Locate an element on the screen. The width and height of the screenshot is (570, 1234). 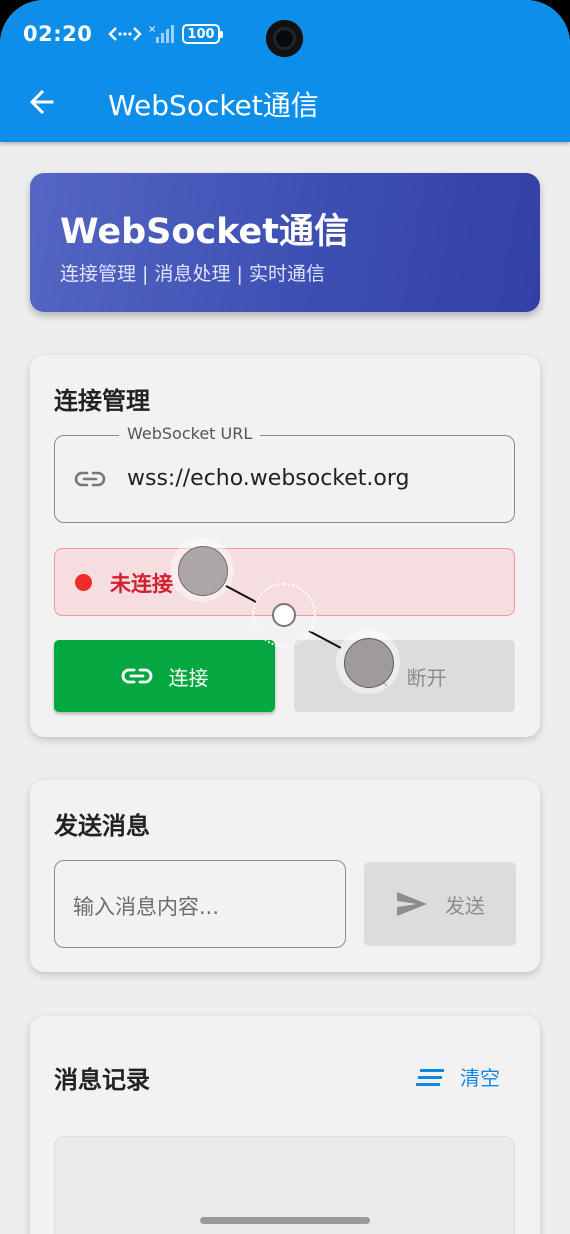
status-dot-icon is located at coordinates (83, 582).